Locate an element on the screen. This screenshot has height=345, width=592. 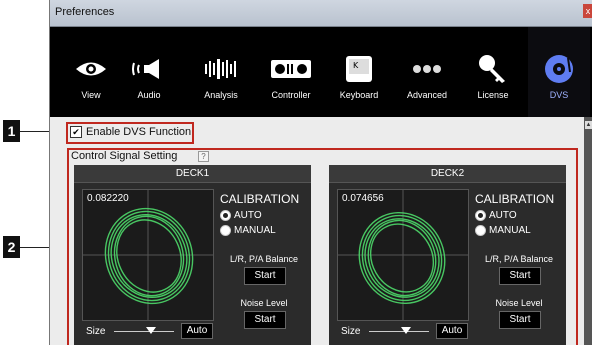
keyboard-icon: K is located at coordinates (359, 69).